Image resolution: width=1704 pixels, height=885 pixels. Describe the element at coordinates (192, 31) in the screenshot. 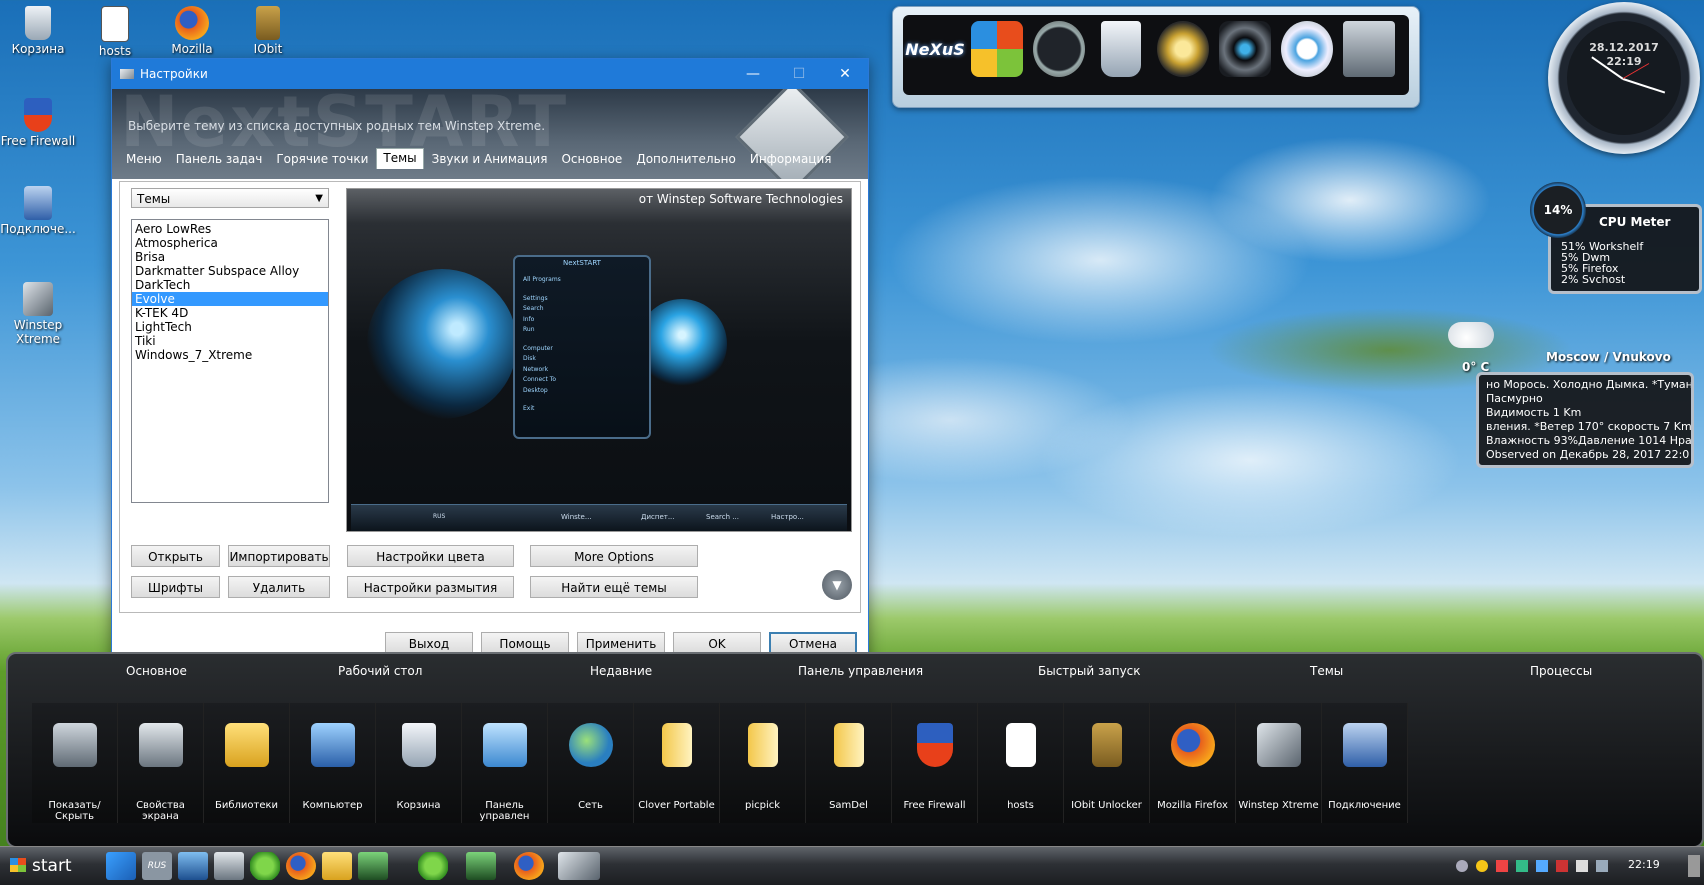

I see `desktop-icon-mozilla: Mozilla` at that location.